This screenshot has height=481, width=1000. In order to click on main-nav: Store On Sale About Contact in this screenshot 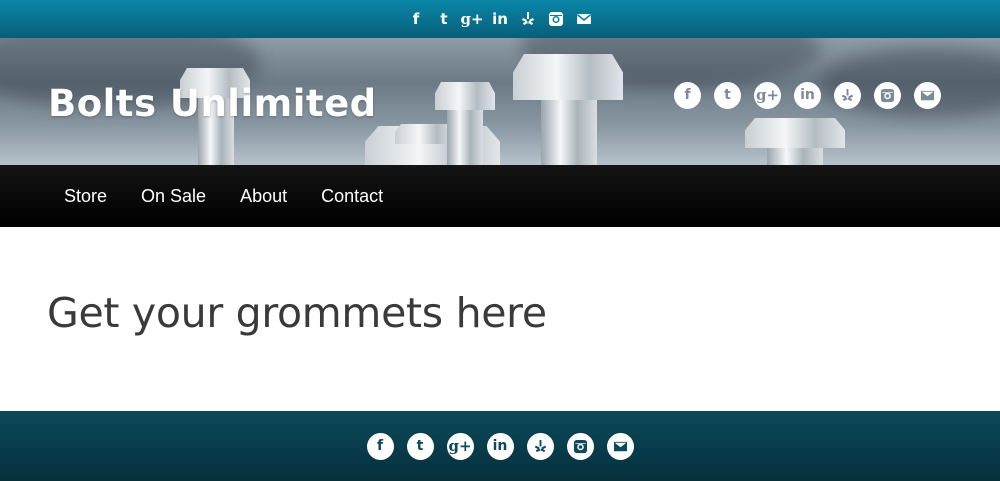, I will do `click(500, 196)`.